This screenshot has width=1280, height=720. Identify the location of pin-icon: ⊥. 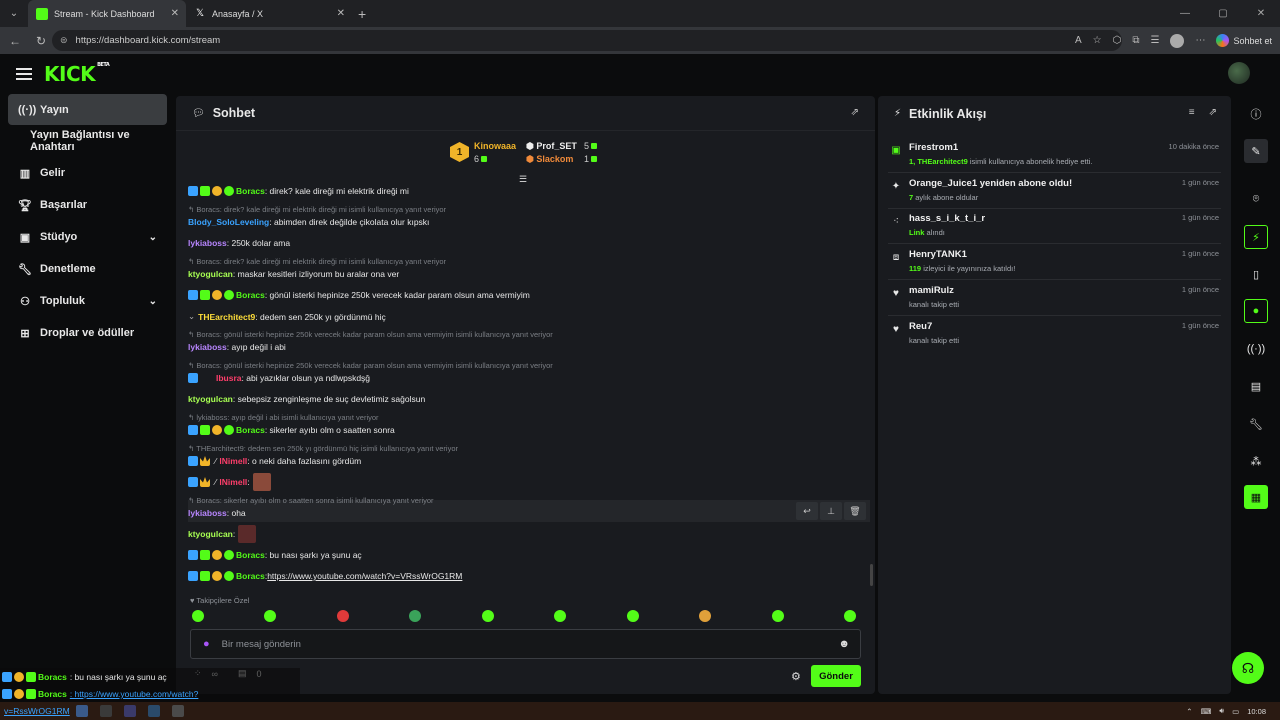
(831, 511).